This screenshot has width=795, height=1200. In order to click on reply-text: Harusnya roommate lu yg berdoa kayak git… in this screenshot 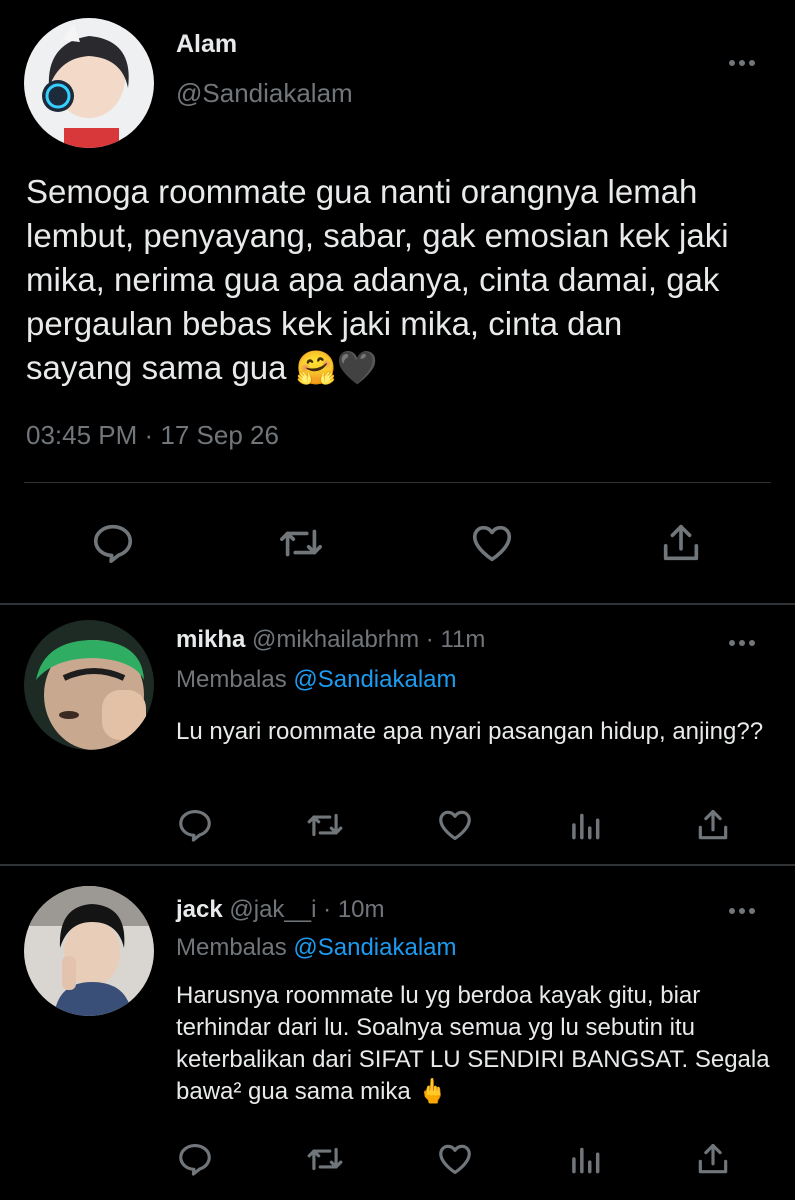, I will do `click(473, 1043)`.